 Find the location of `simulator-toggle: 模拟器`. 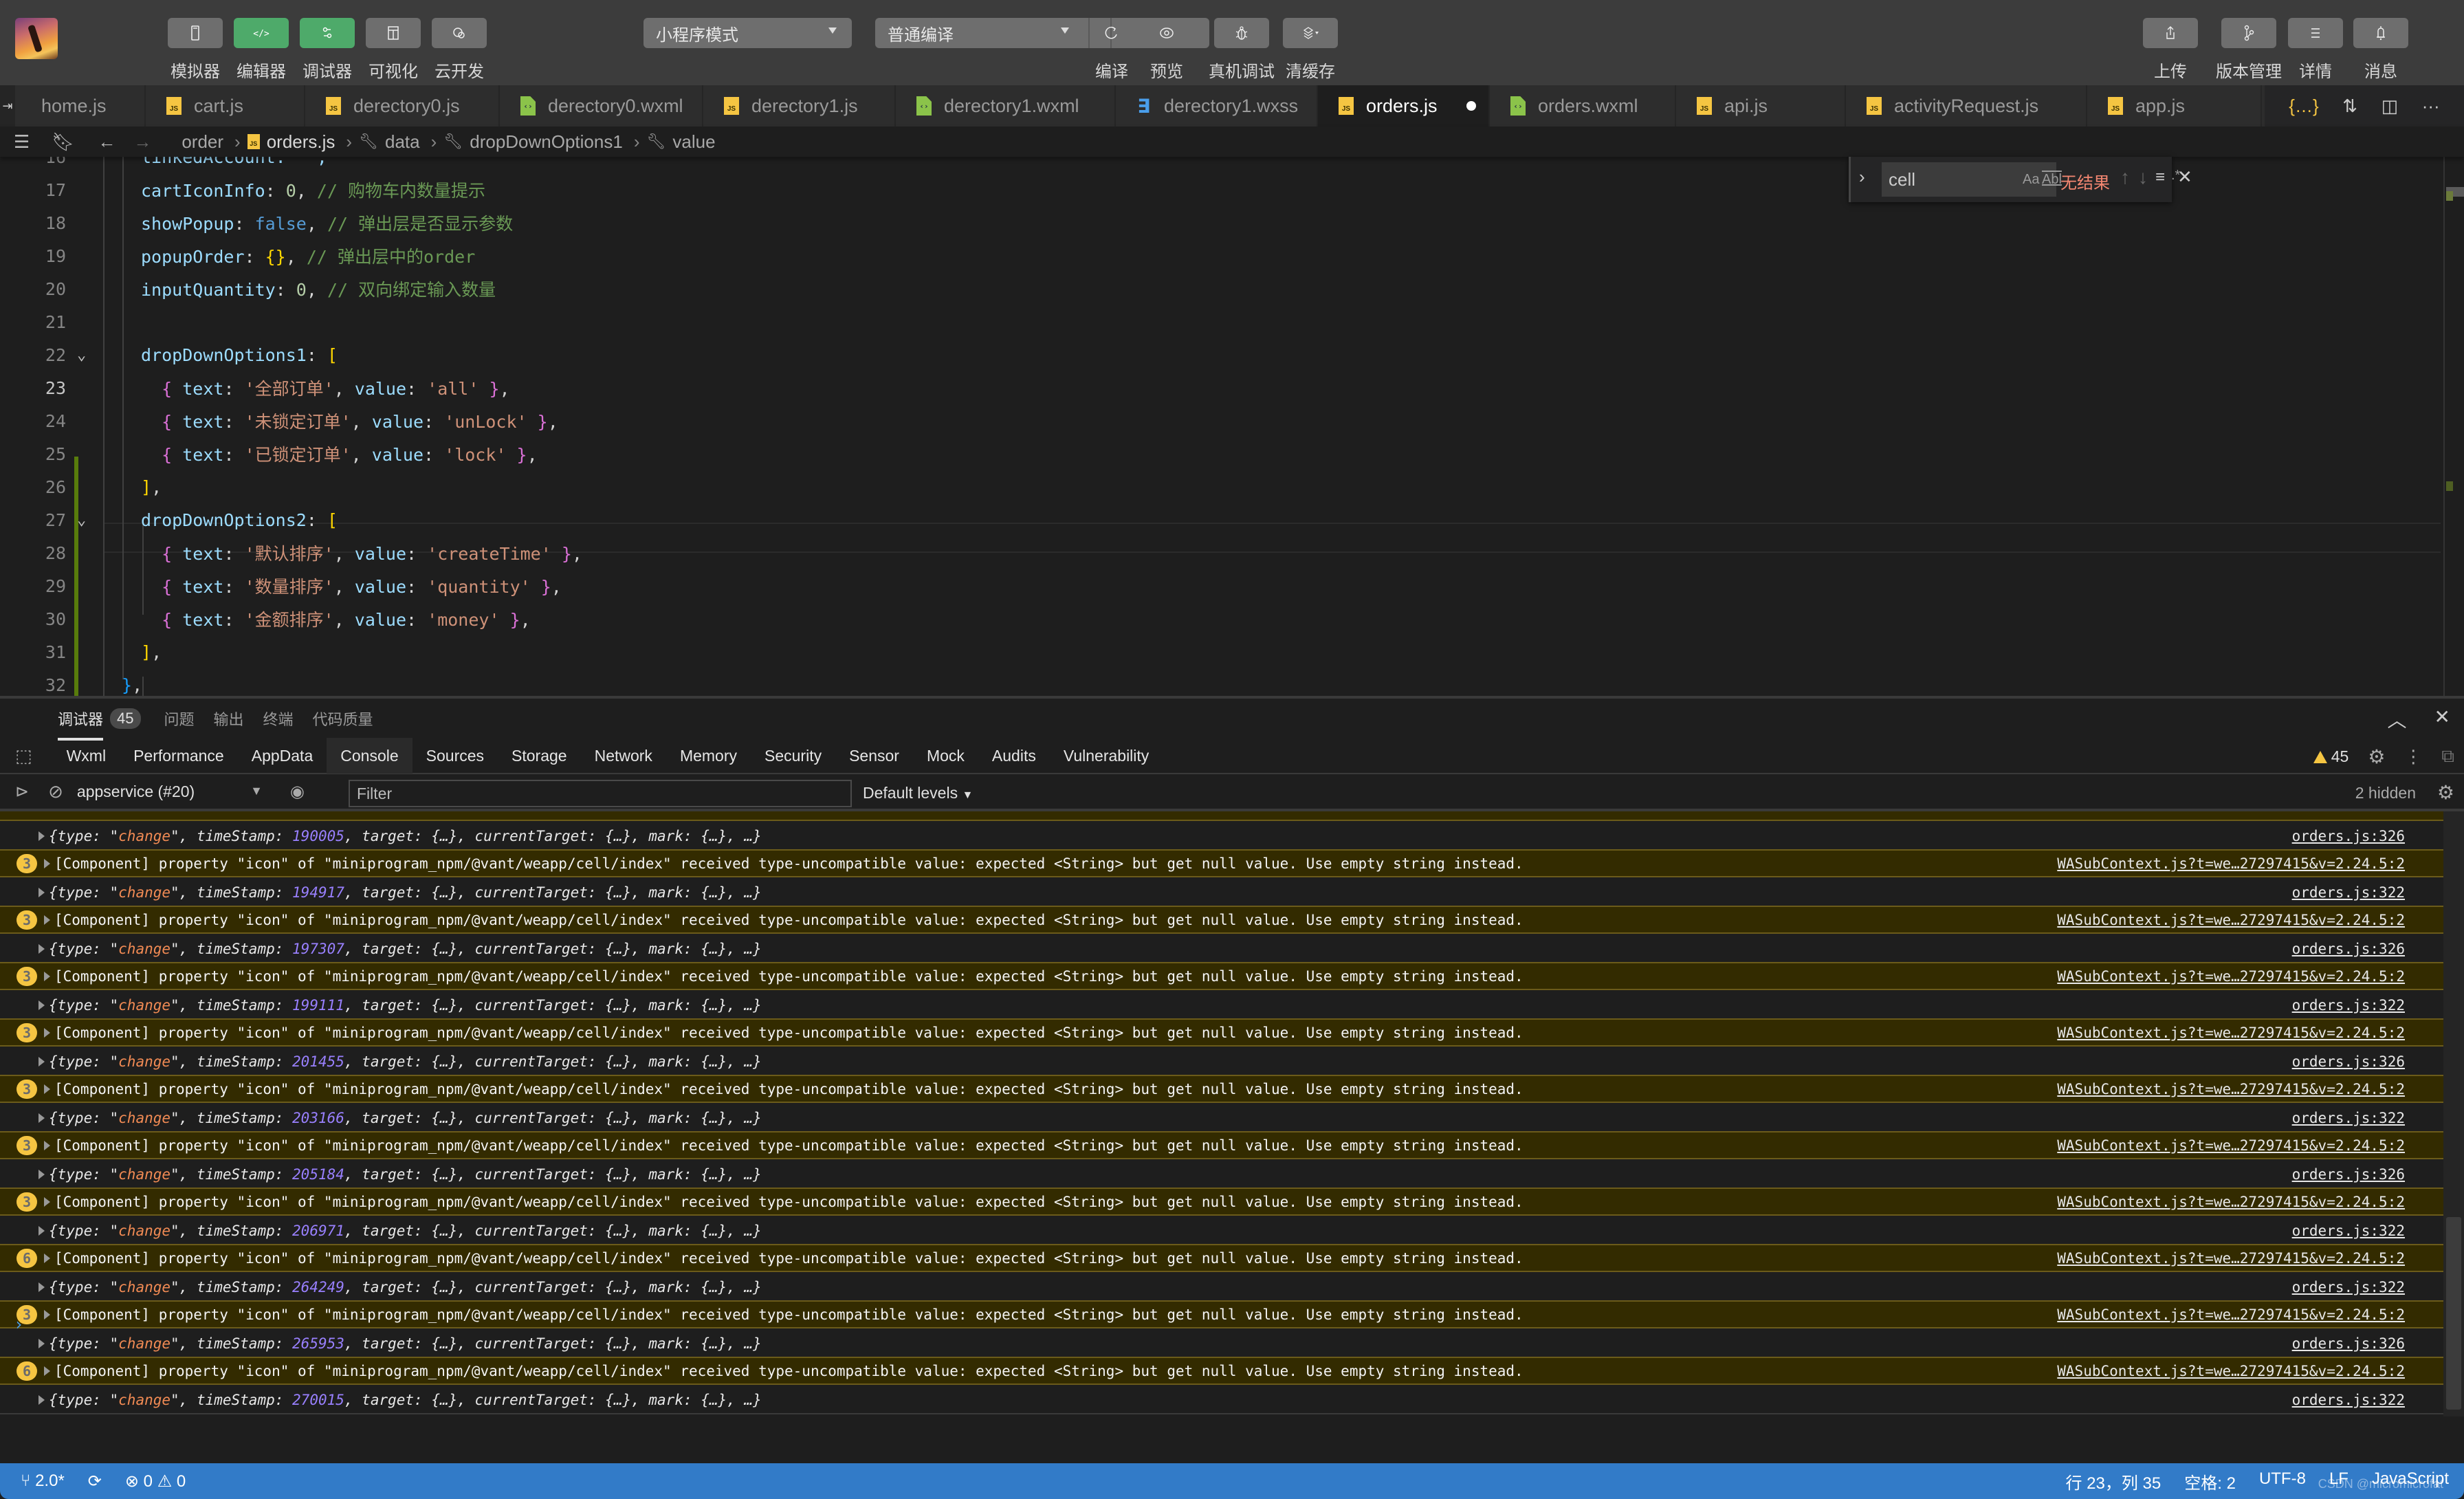

simulator-toggle: 模拟器 is located at coordinates (195, 50).